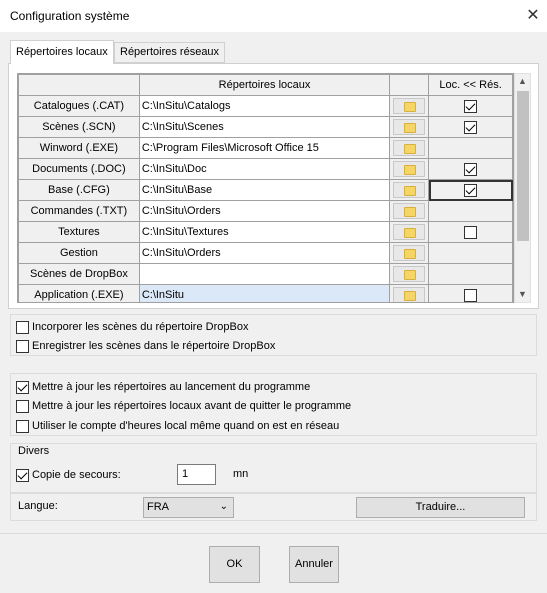  I want to click on grid-header-row: Répertoires locaux Loc. << Rés., so click(265, 85).